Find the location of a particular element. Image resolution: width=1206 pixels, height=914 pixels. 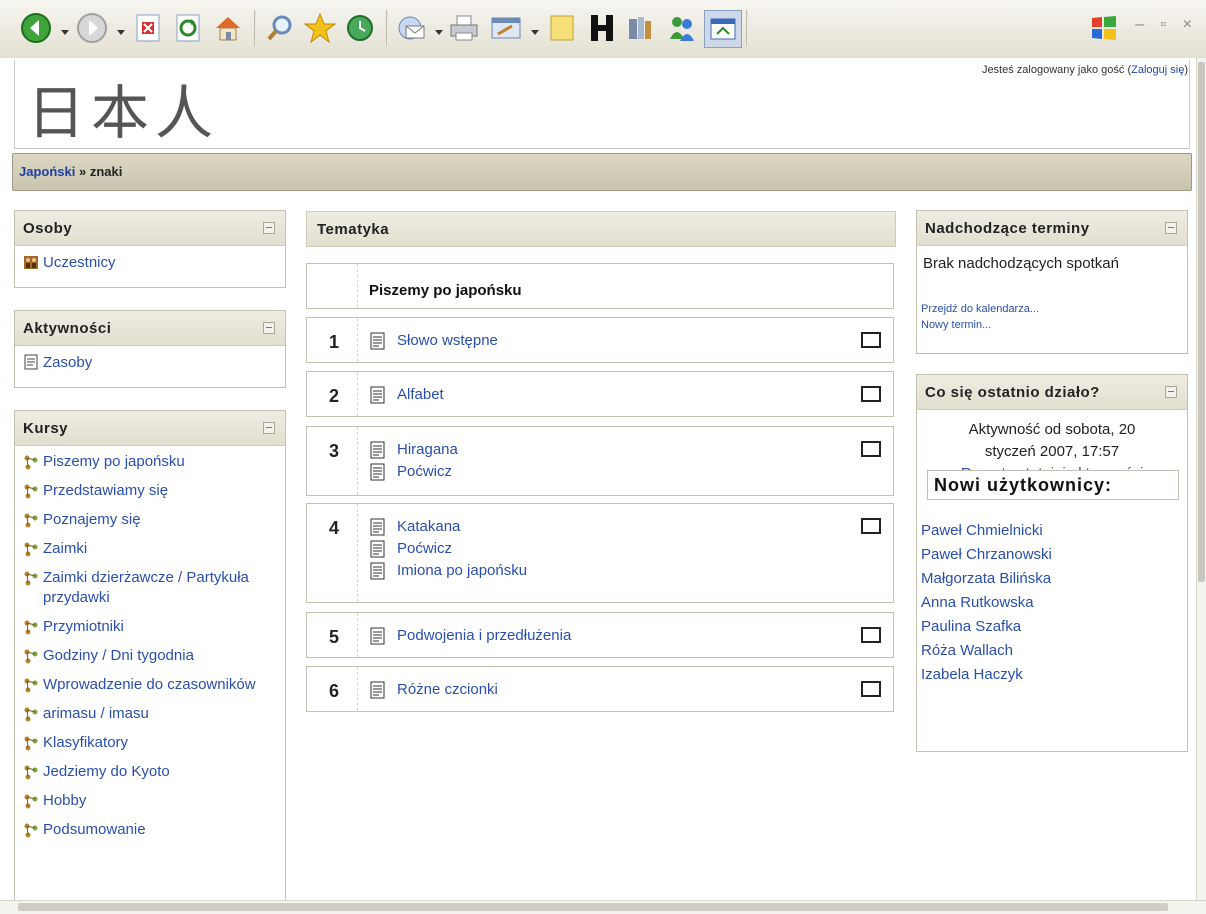

new-users-heading-box: Nowi użytkownicy: is located at coordinates (1053, 485).